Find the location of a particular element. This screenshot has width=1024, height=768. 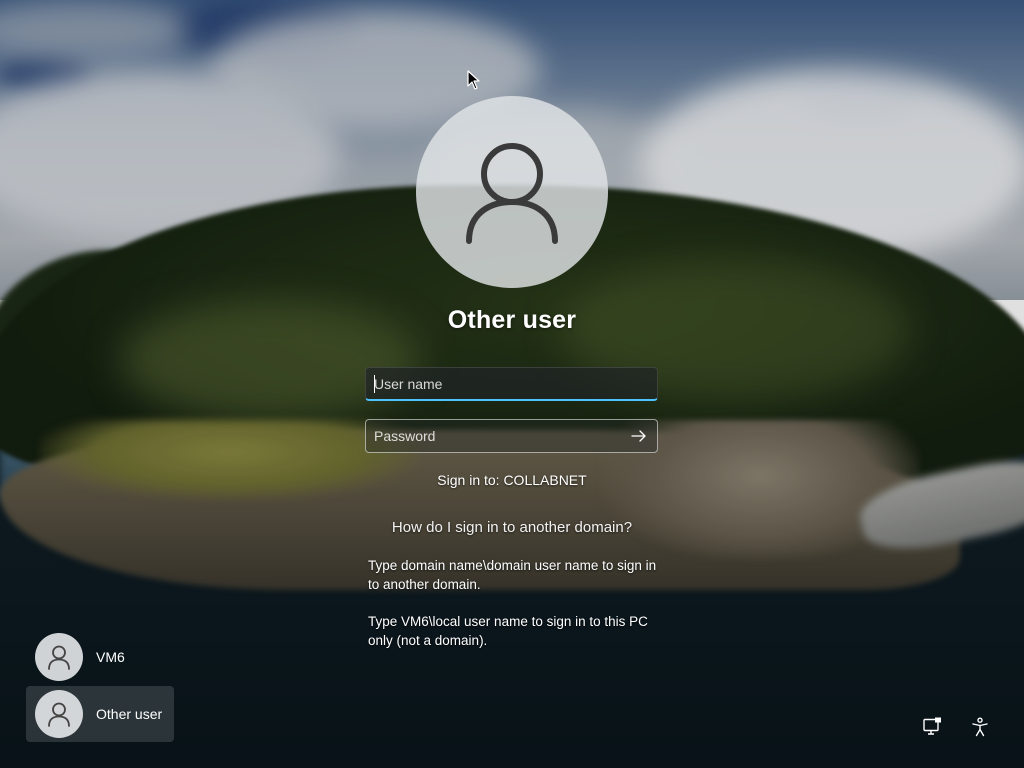

arrow-right-icon is located at coordinates (638, 436).